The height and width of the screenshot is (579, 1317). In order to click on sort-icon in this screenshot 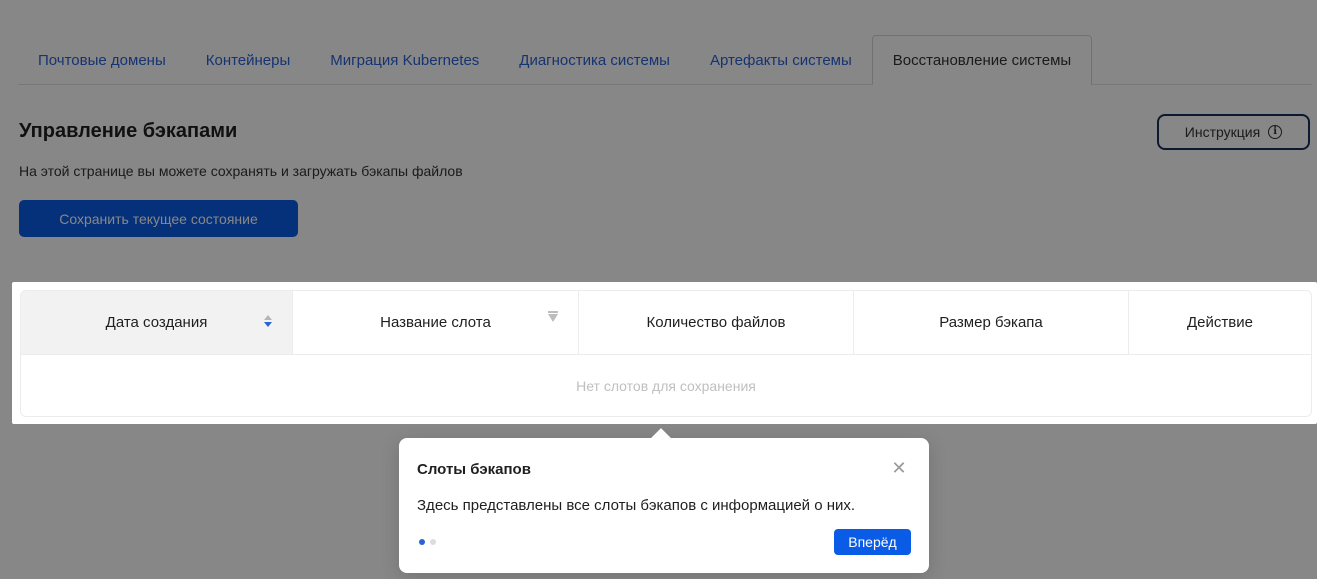, I will do `click(268, 321)`.